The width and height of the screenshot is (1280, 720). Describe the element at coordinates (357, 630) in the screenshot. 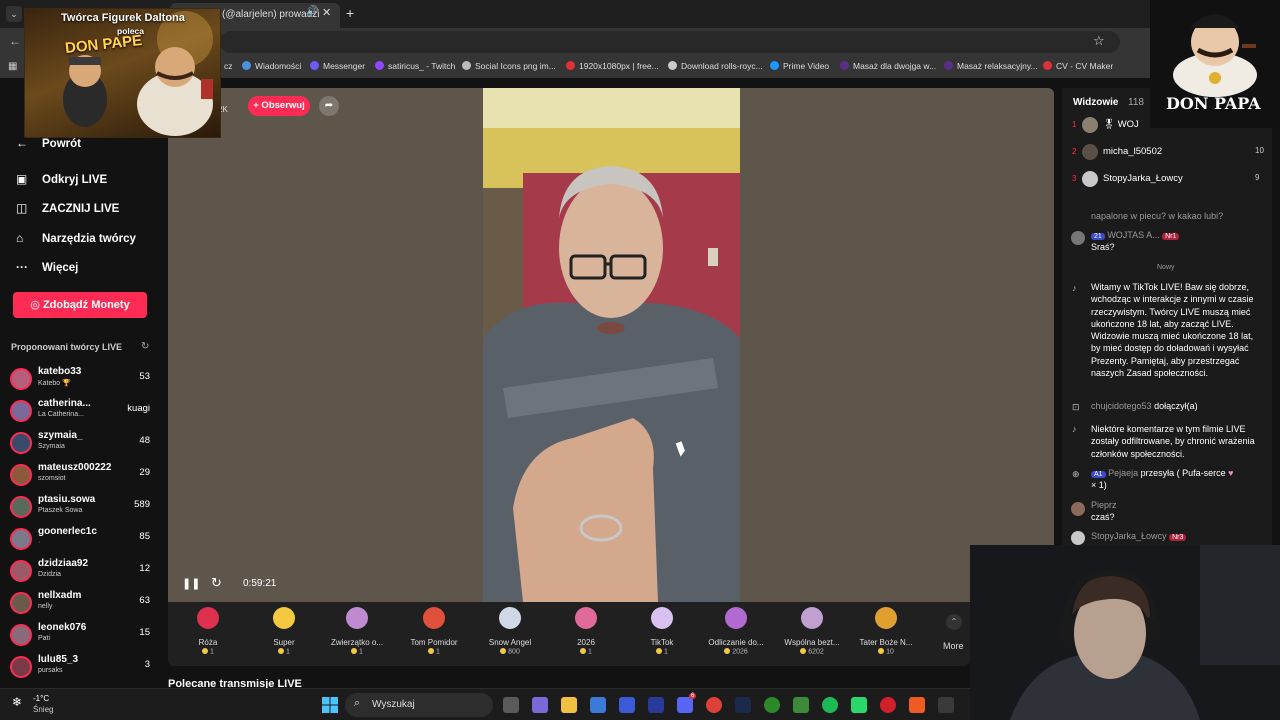

I see `gift-item: Zwierzątko o... 1` at that location.